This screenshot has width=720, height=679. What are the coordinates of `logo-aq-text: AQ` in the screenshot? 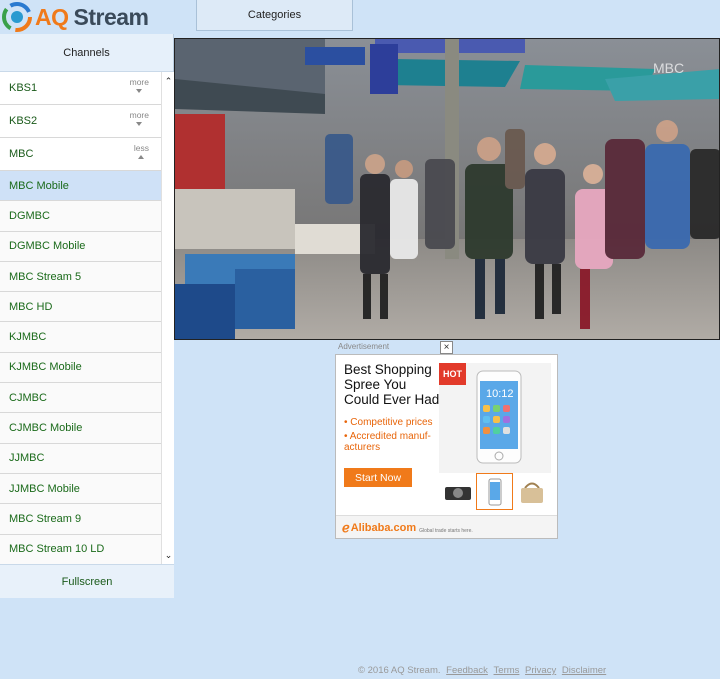 It's located at (52, 16).